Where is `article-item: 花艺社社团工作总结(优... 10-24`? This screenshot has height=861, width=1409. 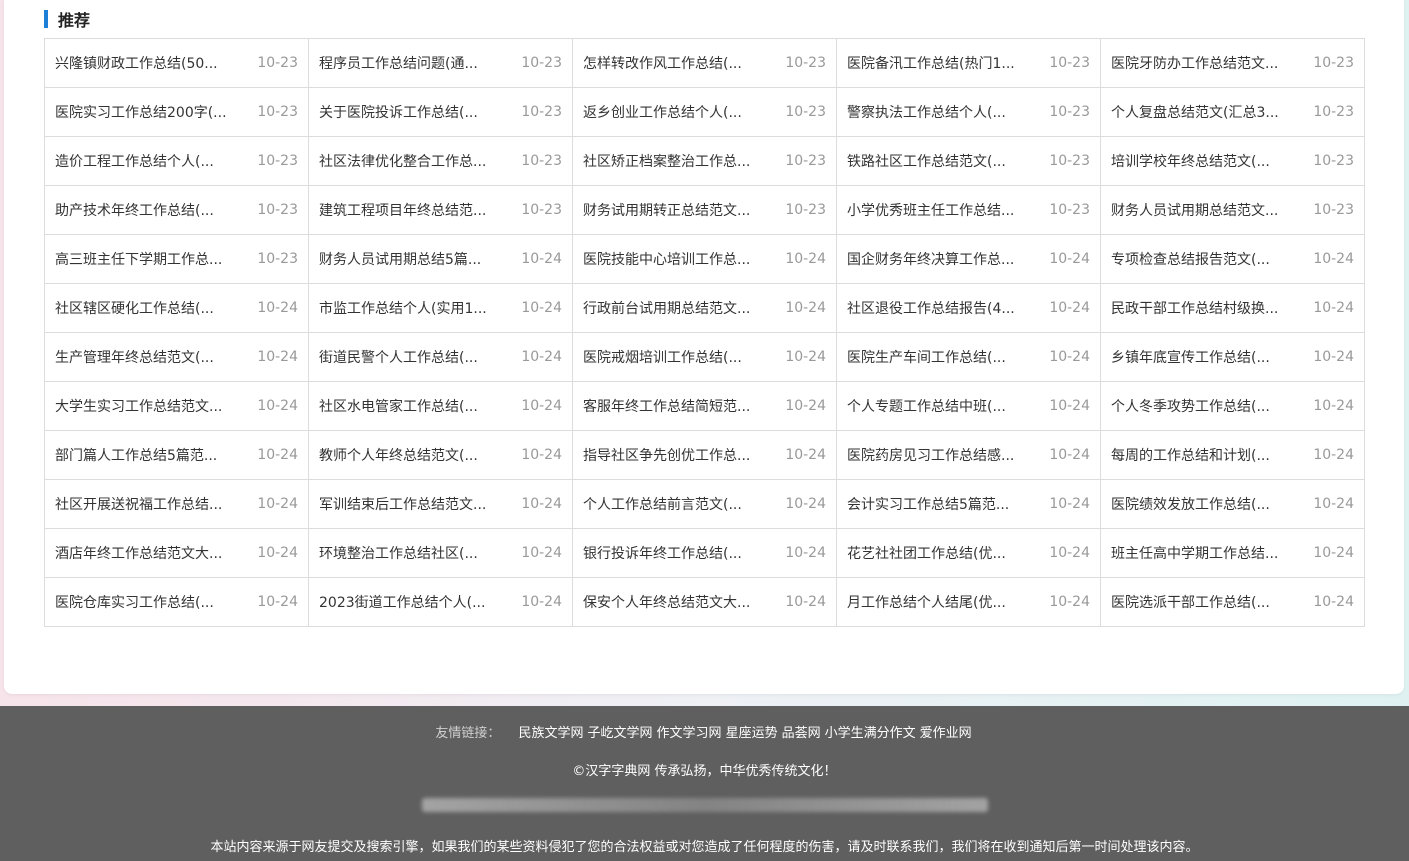 article-item: 花艺社社团工作总结(优... 10-24 is located at coordinates (969, 553).